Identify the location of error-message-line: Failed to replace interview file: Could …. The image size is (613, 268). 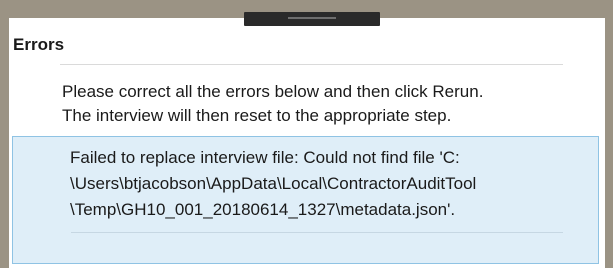
(265, 157).